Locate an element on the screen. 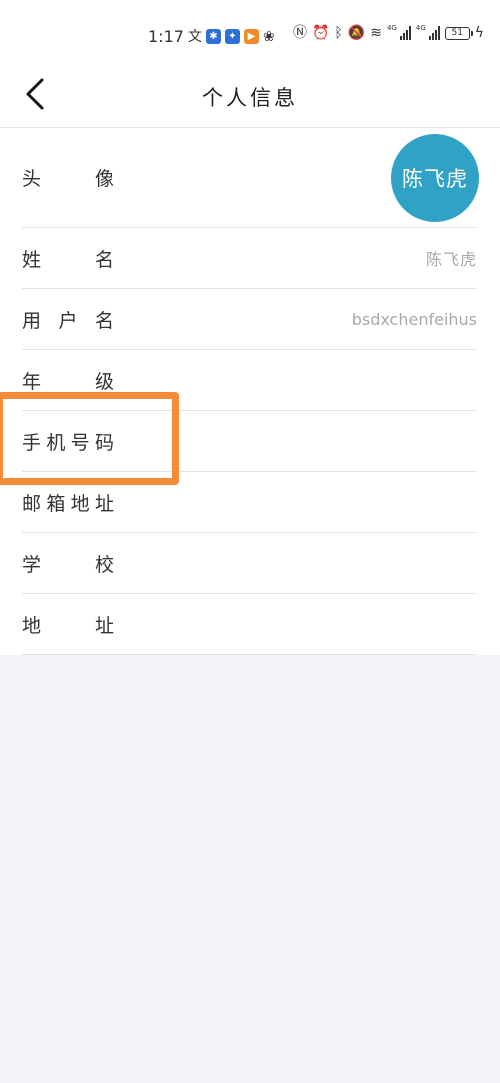  username-row: 用户名 bsdxchenfeihus is located at coordinates (249, 319).